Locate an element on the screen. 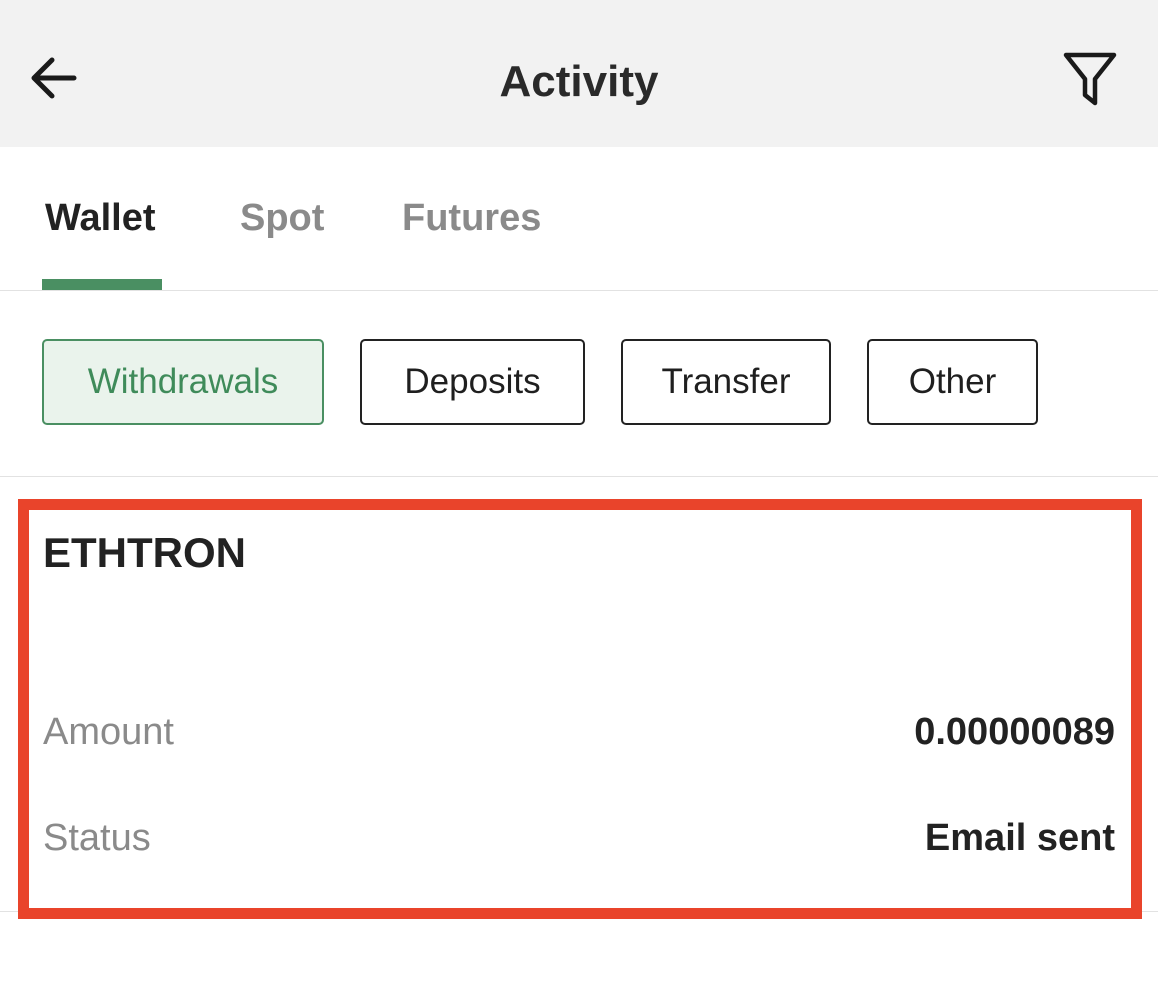 This screenshot has width=1158, height=1005. top-app-bar: Activity is located at coordinates (579, 73).